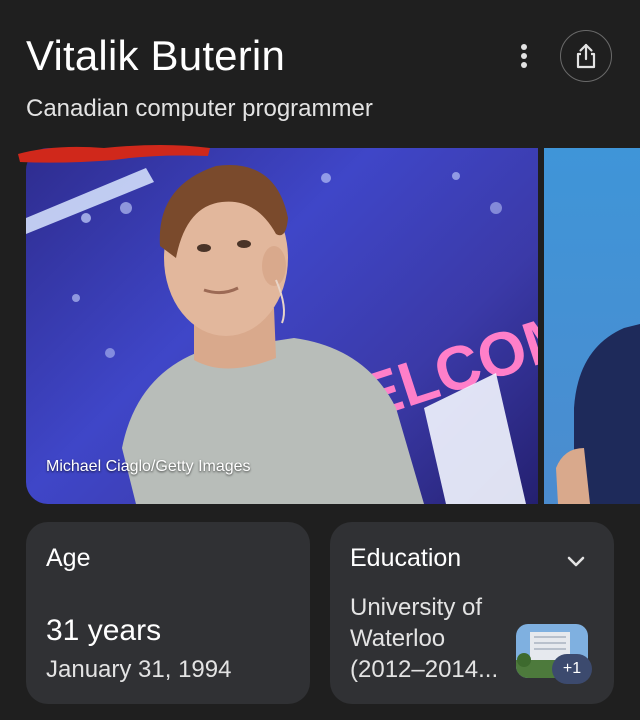 The height and width of the screenshot is (720, 640). What do you see at coordinates (156, 55) in the screenshot?
I see `entity-title: Vitalik Buterin` at bounding box center [156, 55].